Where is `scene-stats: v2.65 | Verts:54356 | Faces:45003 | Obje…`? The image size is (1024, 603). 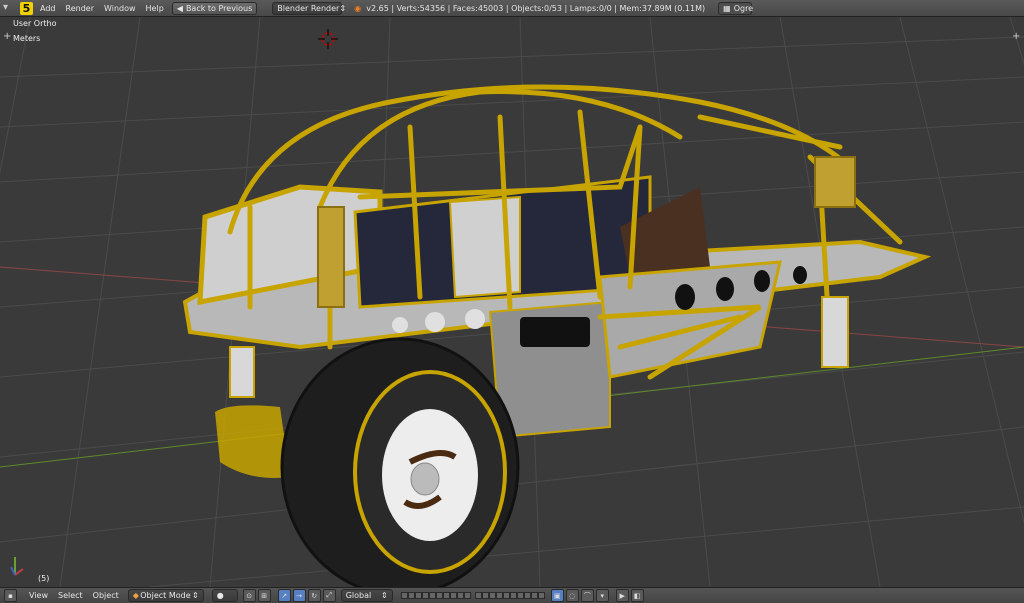
scene-stats: v2.65 | Verts:54356 | Faces:45003 | Obje… is located at coordinates (536, 8).